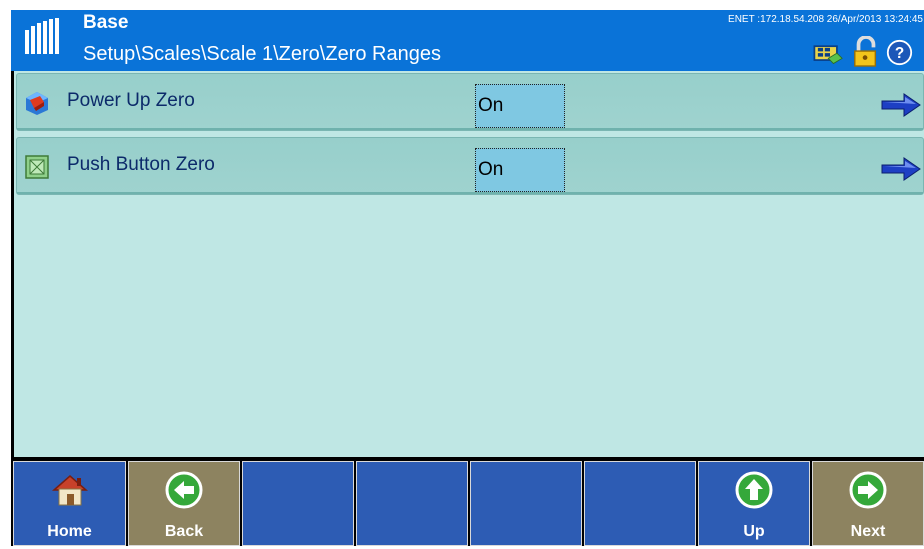 The image size is (924, 549). Describe the element at coordinates (184, 490) in the screenshot. I see `back-arrow-icon` at that location.